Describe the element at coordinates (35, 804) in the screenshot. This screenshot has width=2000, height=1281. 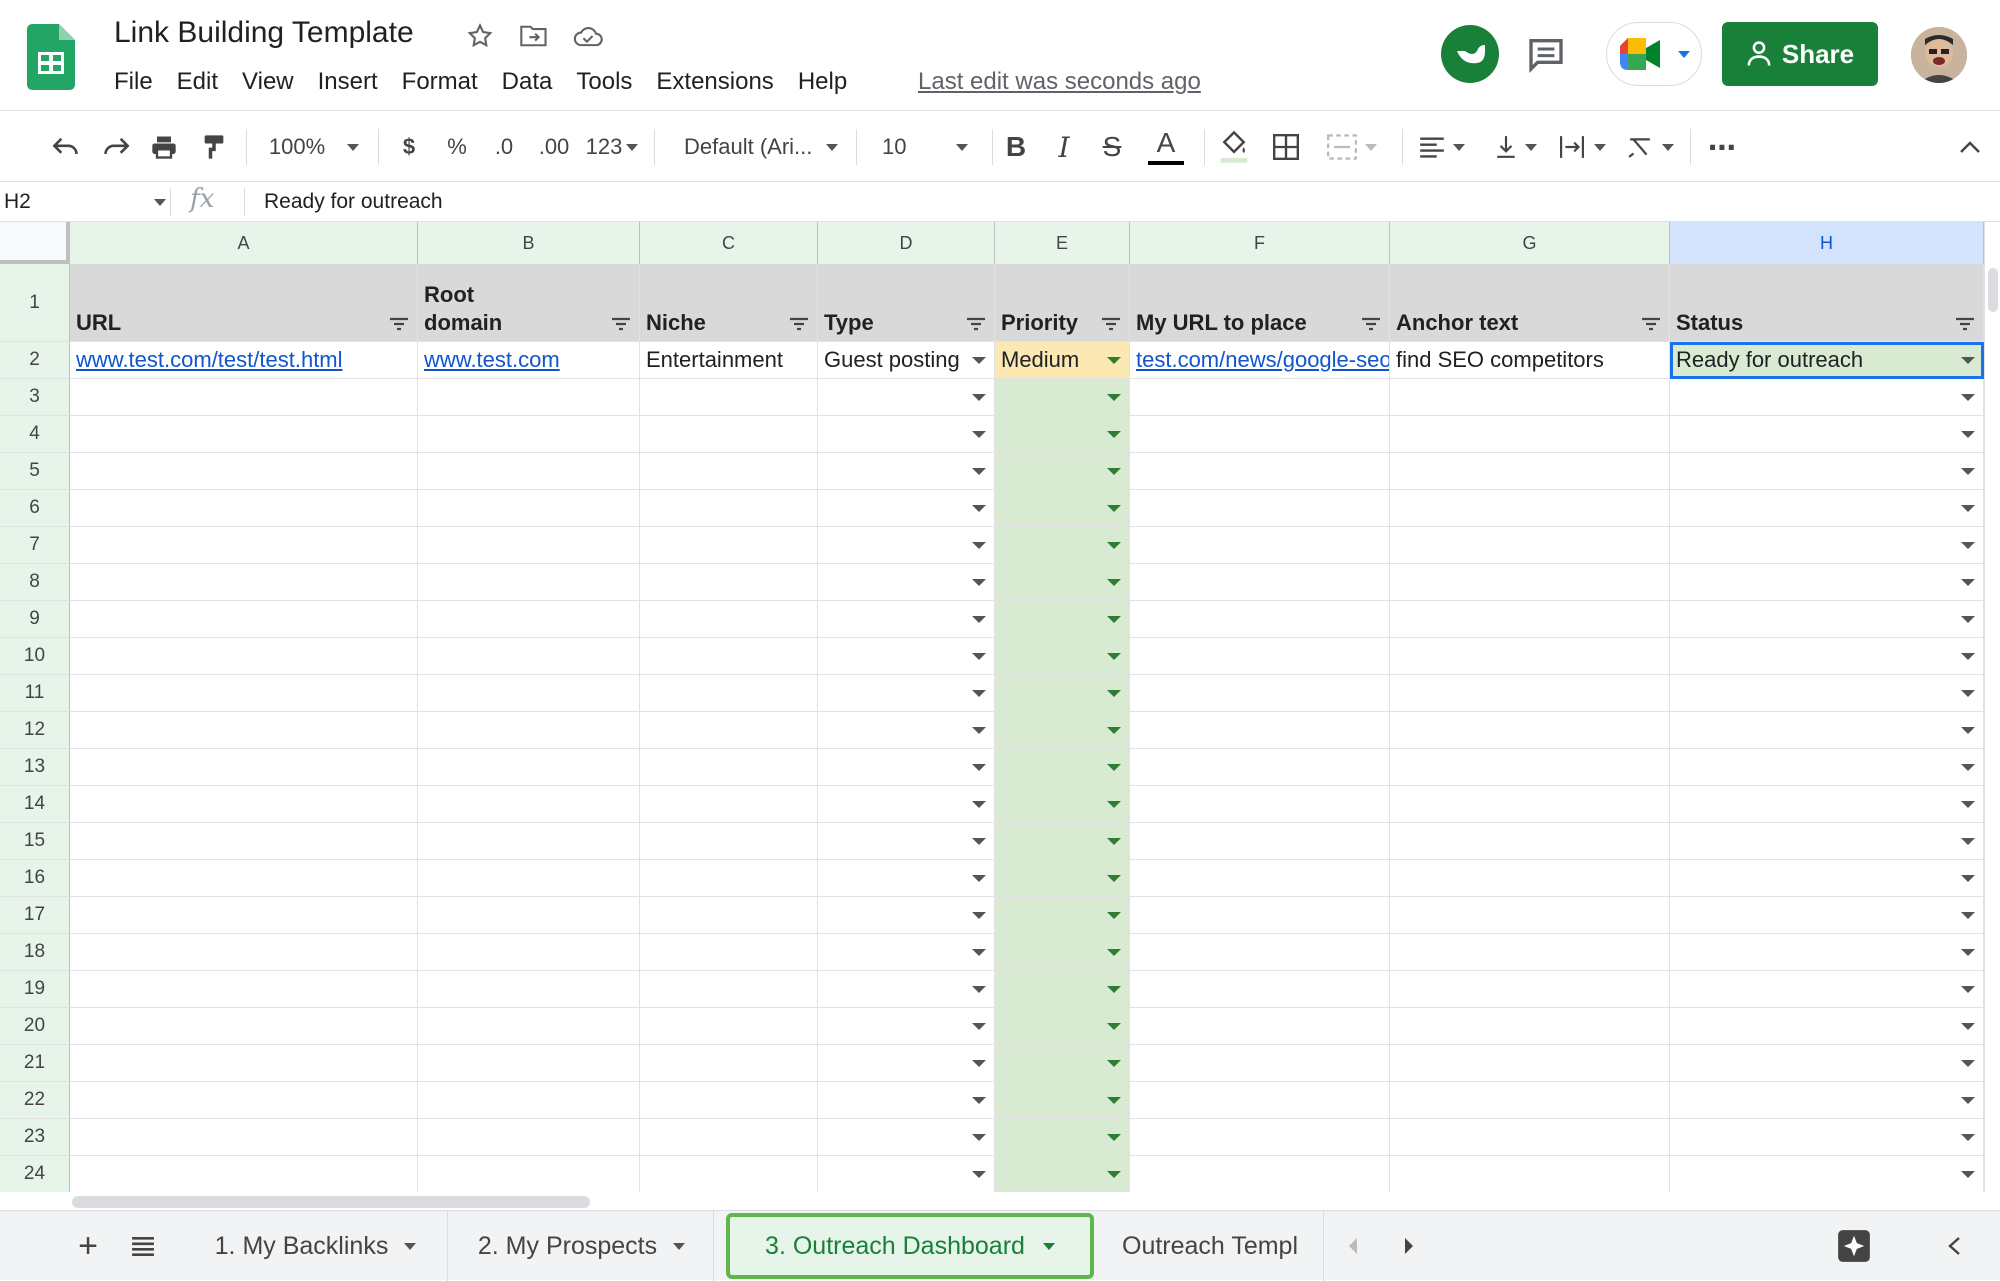
I see `row-header: 14` at that location.